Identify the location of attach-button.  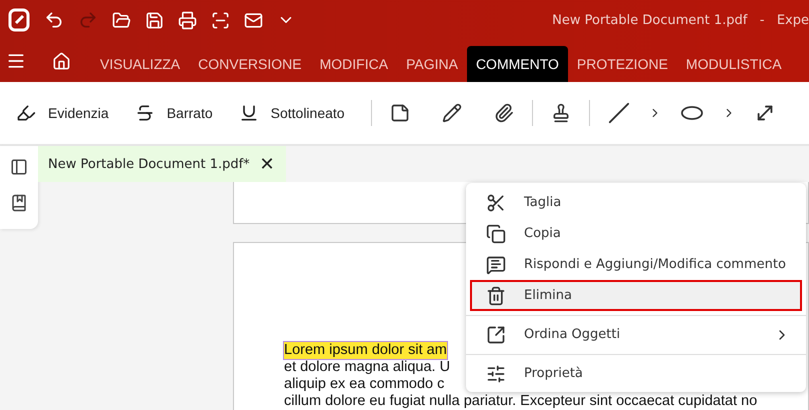
(504, 113).